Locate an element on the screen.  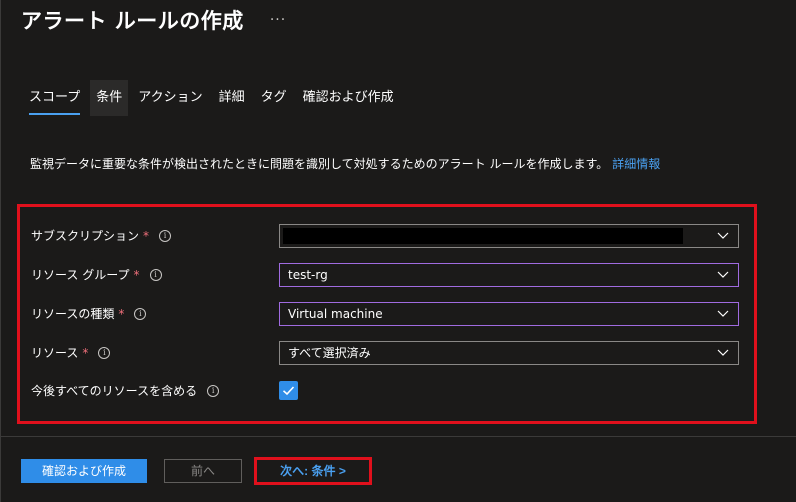
resource-type-row: リソースの種類 * i Virtual machine is located at coordinates (391, 314).